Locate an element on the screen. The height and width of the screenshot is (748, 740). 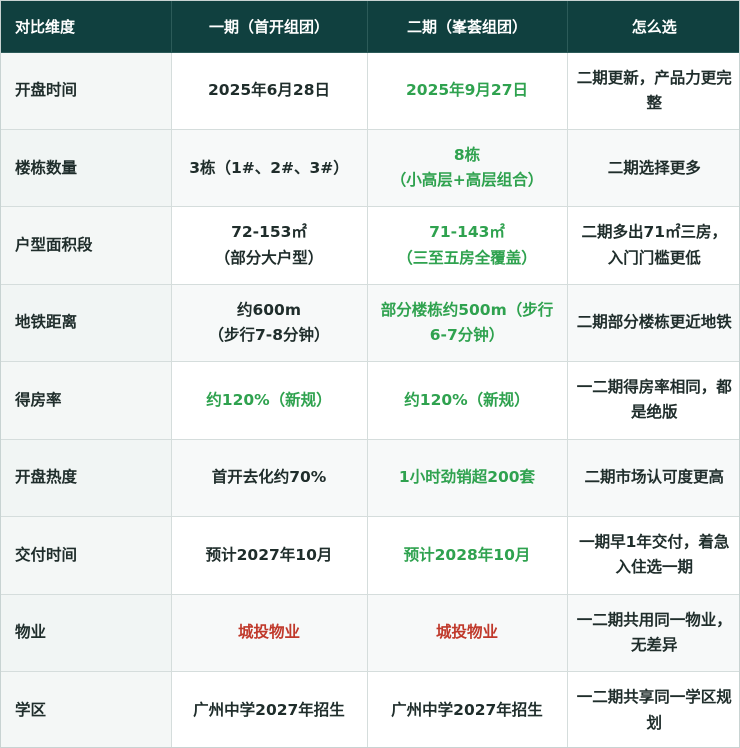
cell-dimension-text: 户型面积段 is located at coordinates (54, 245).